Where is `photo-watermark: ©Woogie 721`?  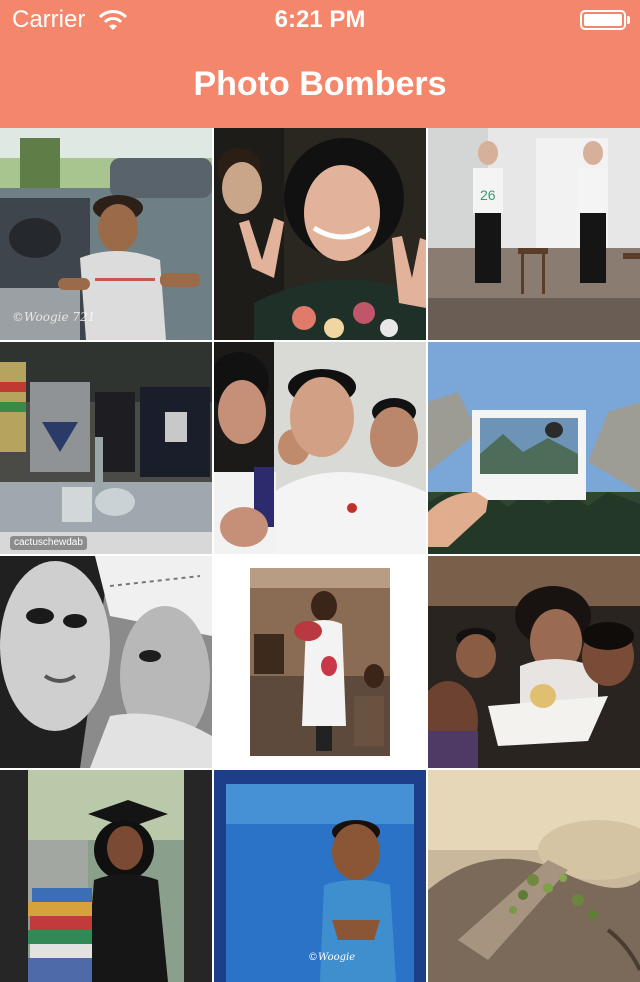
photo-watermark: ©Woogie 721 is located at coordinates (54, 317).